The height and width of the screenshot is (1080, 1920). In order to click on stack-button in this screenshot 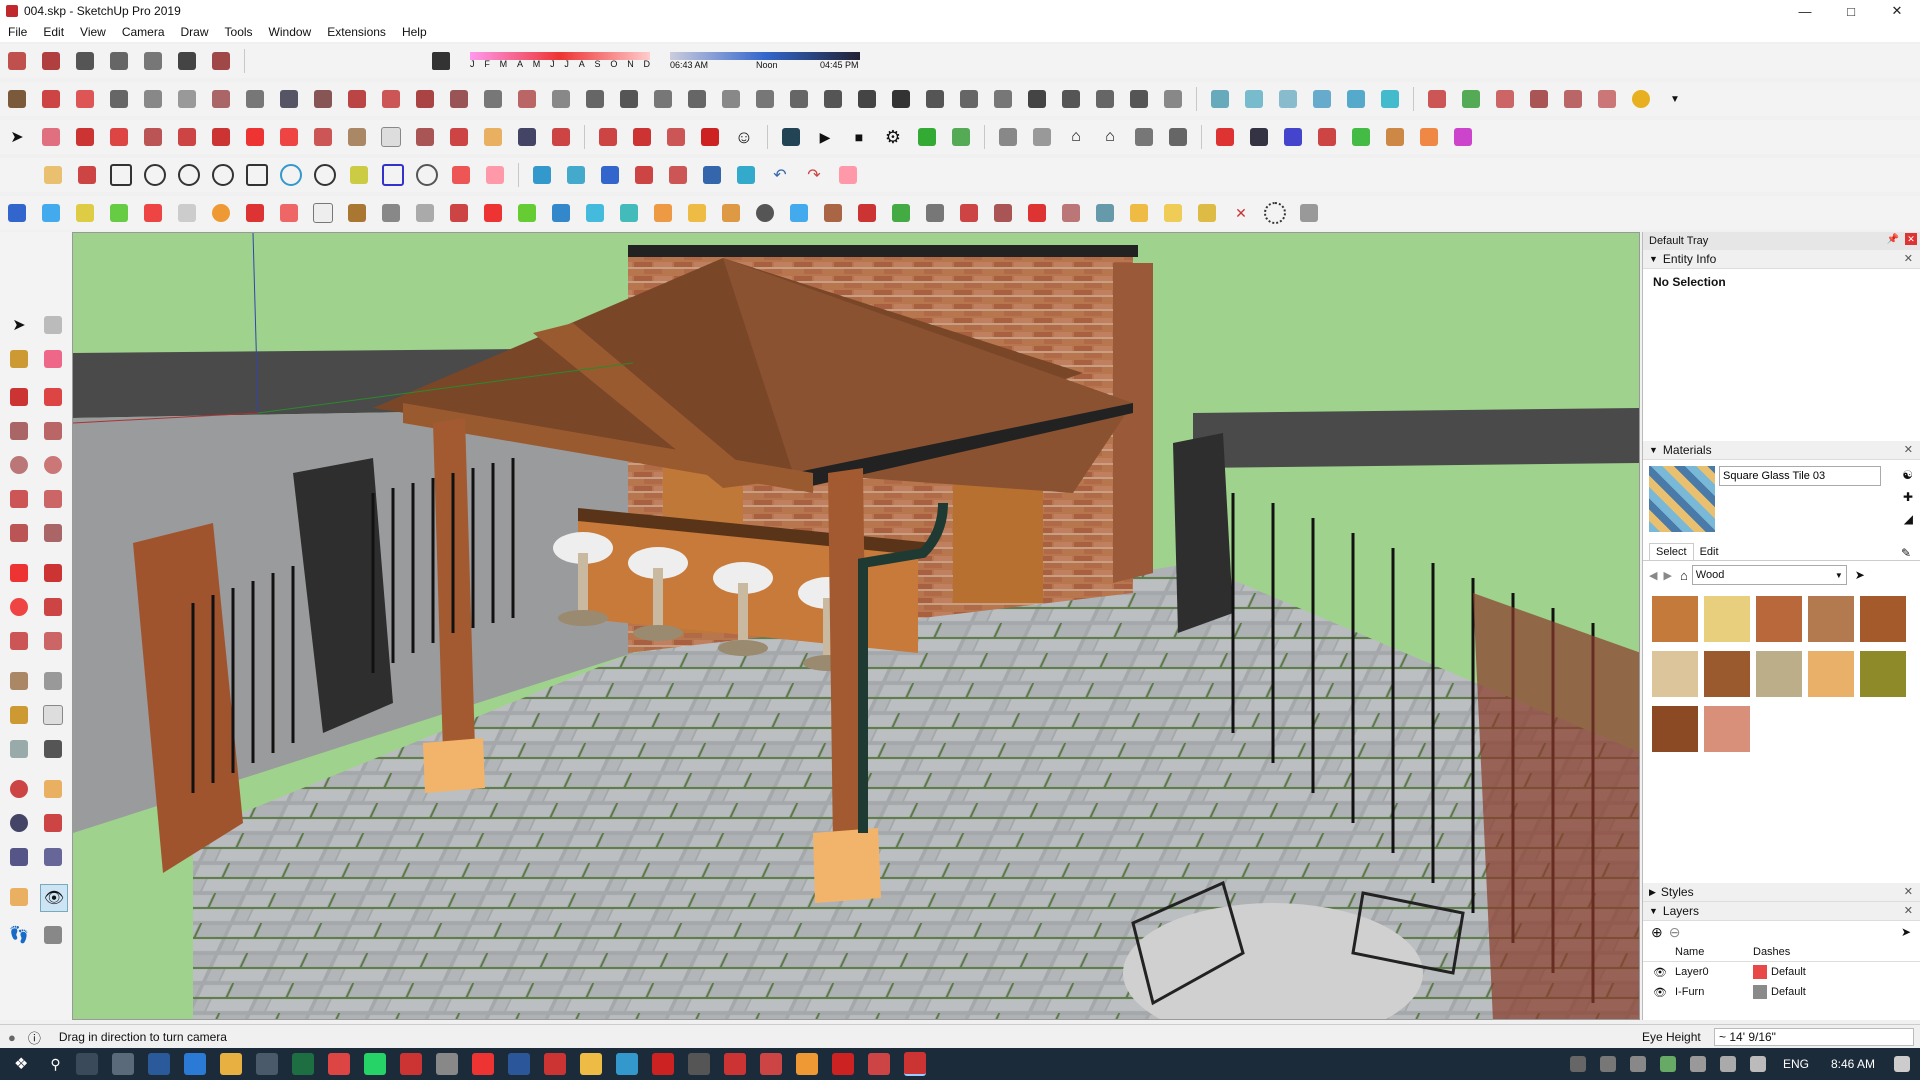, I will do `click(678, 175)`.